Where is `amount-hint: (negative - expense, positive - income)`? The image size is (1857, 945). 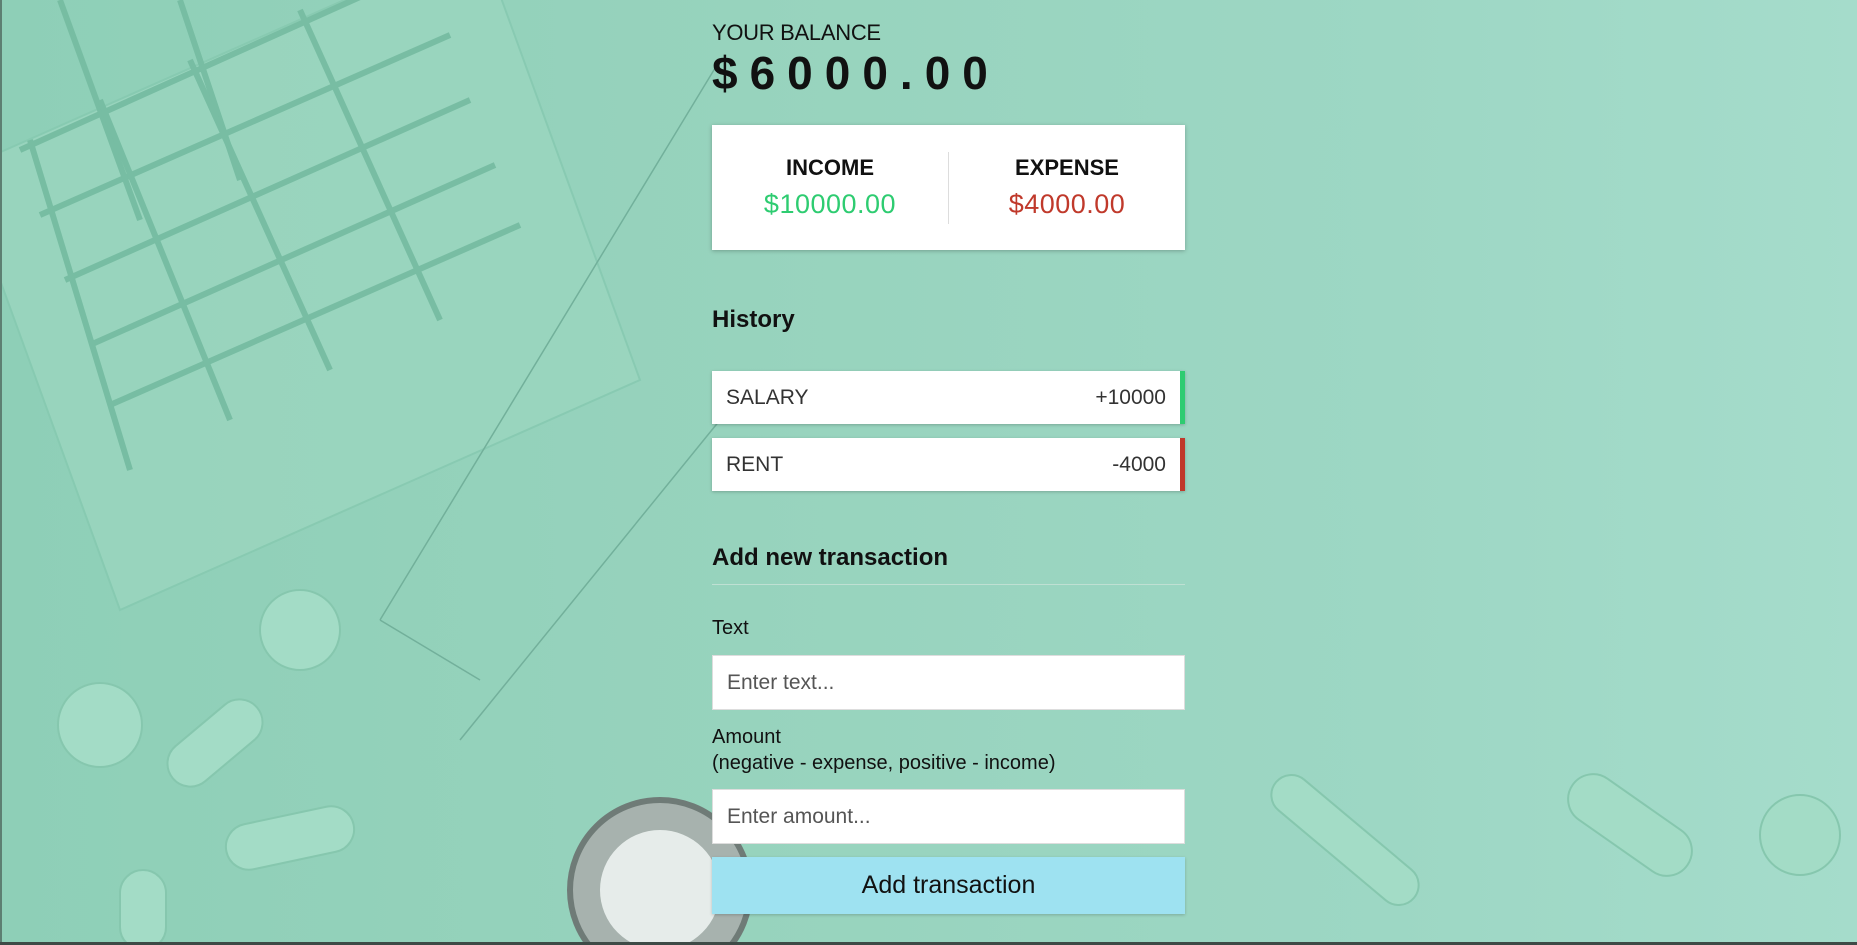 amount-hint: (negative - expense, positive - income) is located at coordinates (884, 763).